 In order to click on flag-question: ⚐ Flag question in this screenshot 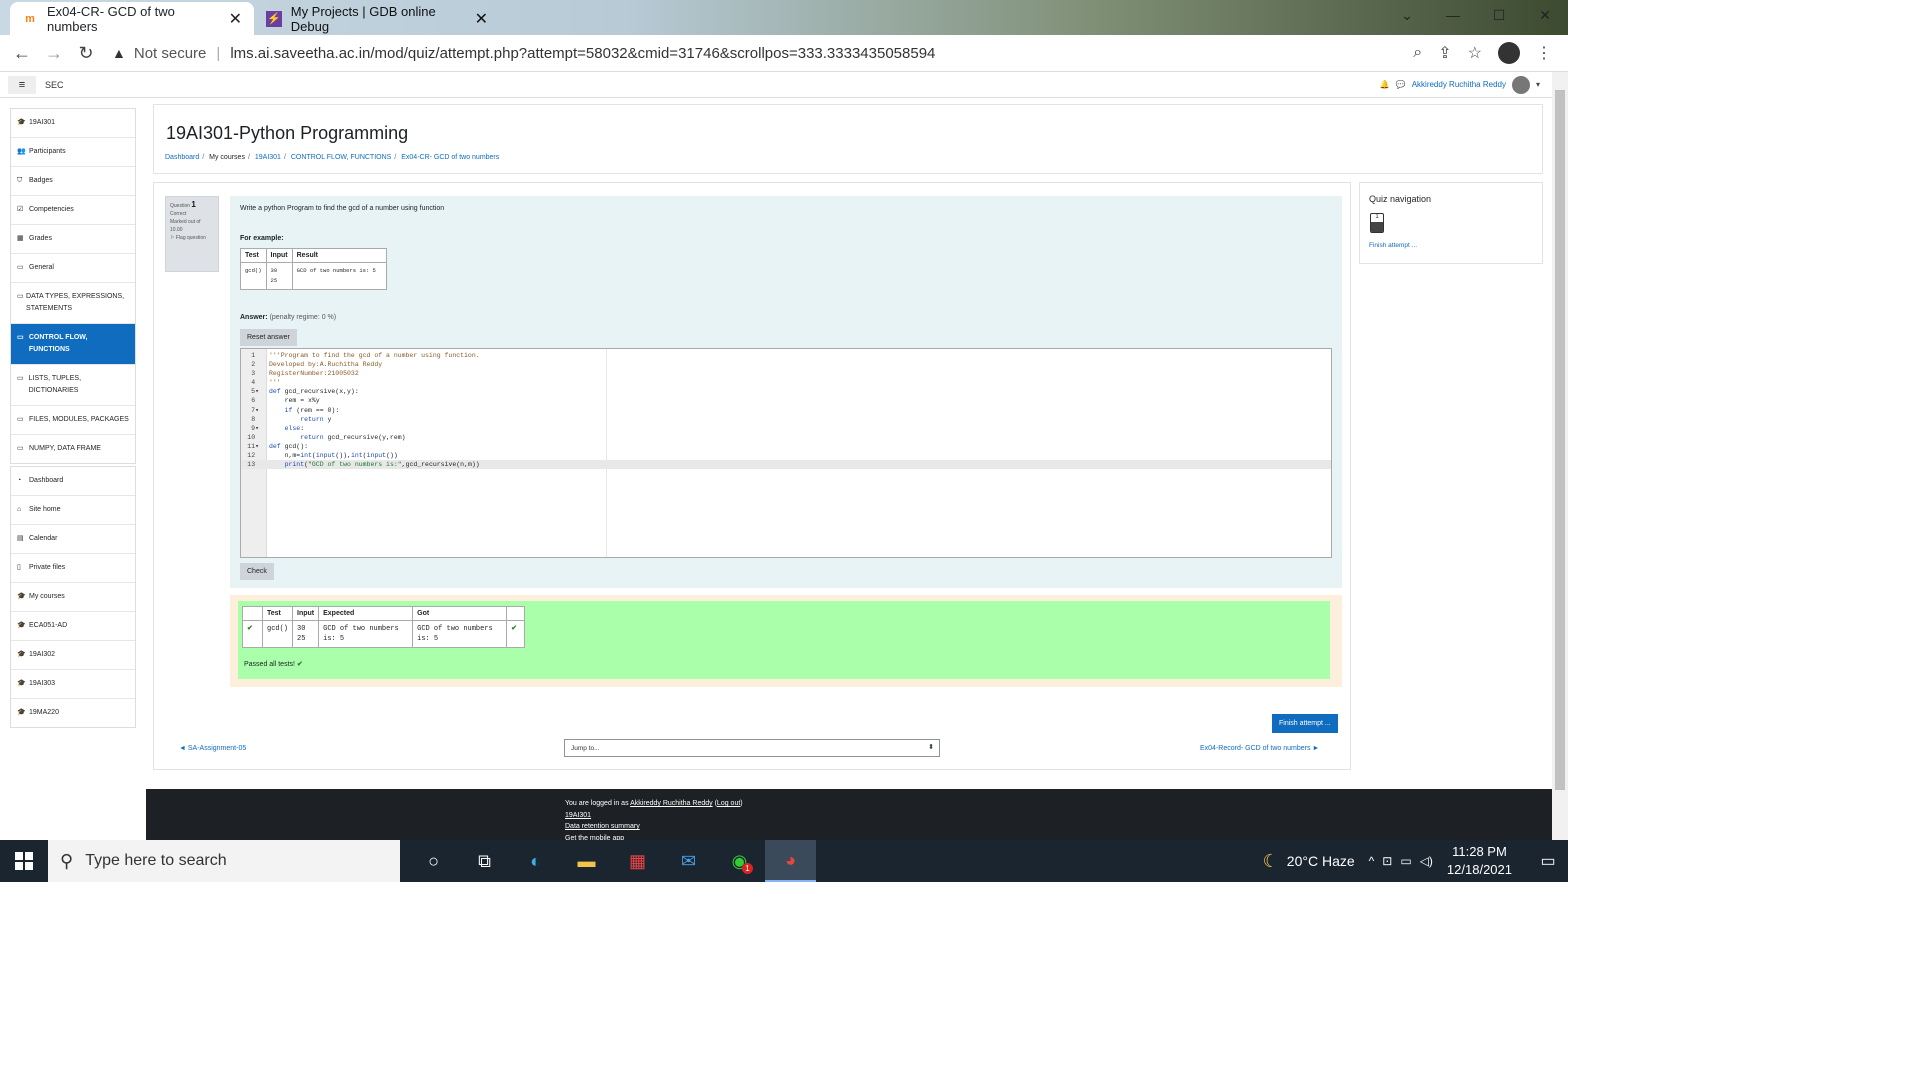, I will do `click(192, 238)`.